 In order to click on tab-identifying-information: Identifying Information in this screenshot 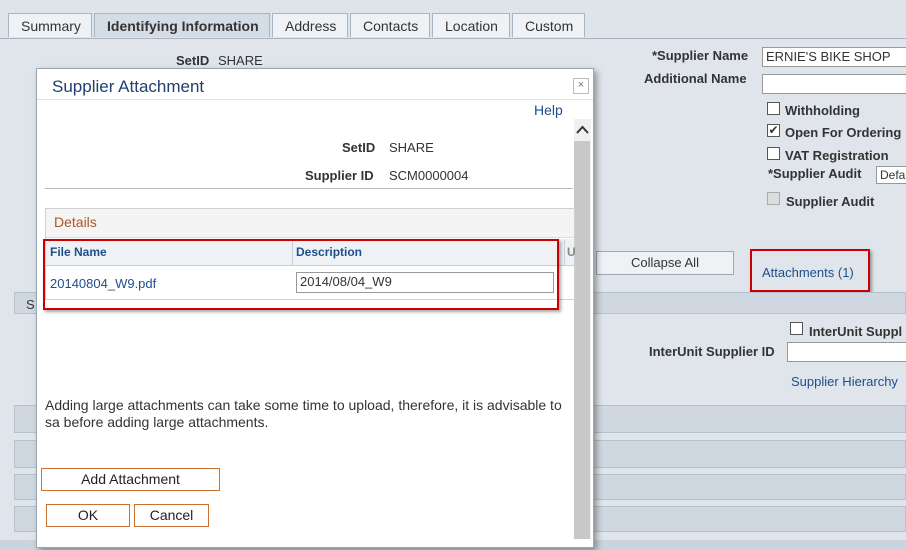, I will do `click(182, 25)`.